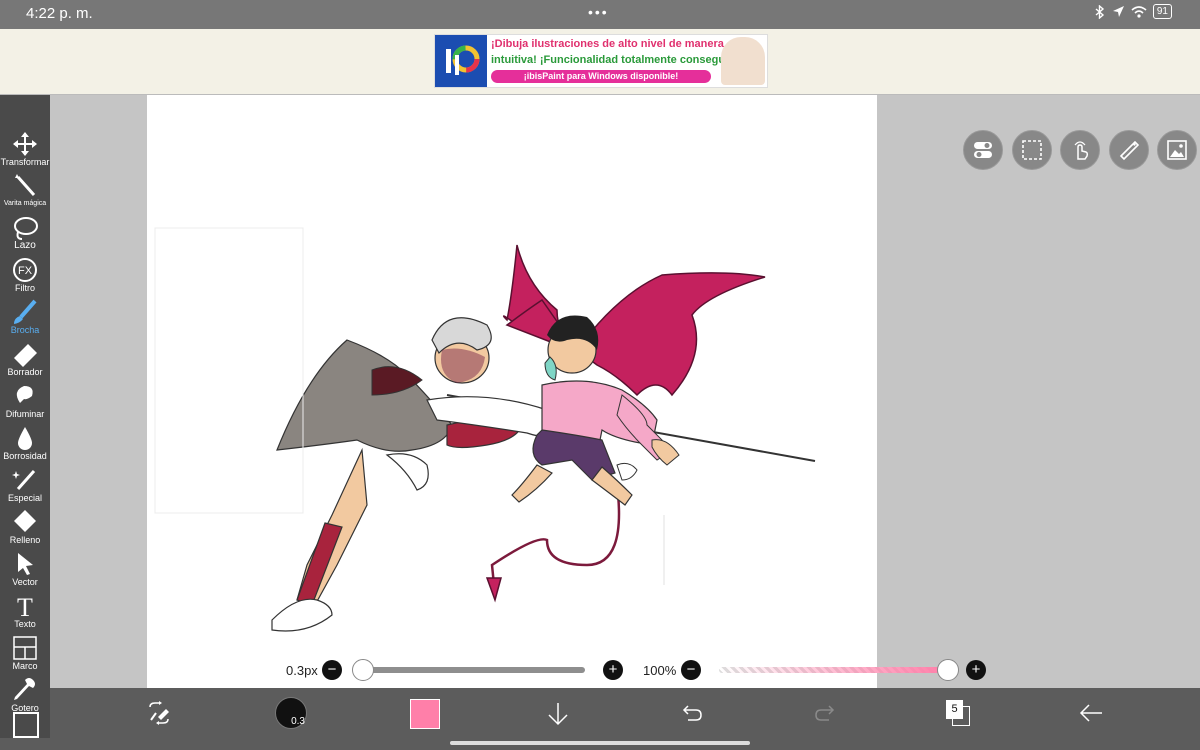  Describe the element at coordinates (24, 480) in the screenshot. I see `special-icon` at that location.